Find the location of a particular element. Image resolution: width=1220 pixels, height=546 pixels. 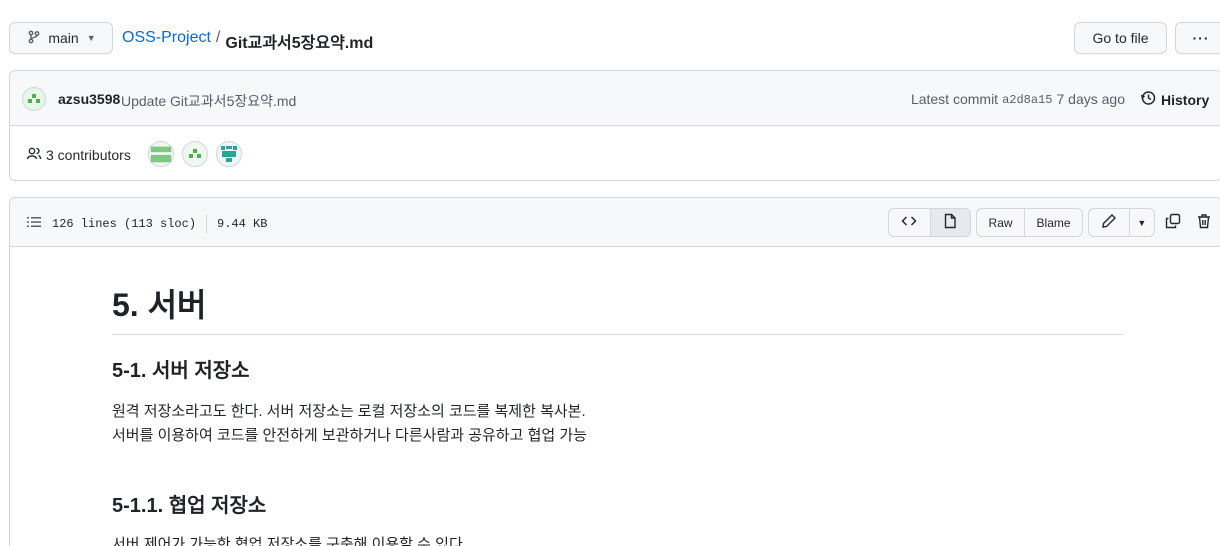

paragraph-line: 서버를 이용하여 코드를 안전하게 보관하거나 다른사람과 공유하고 협업 가능 is located at coordinates (349, 436).